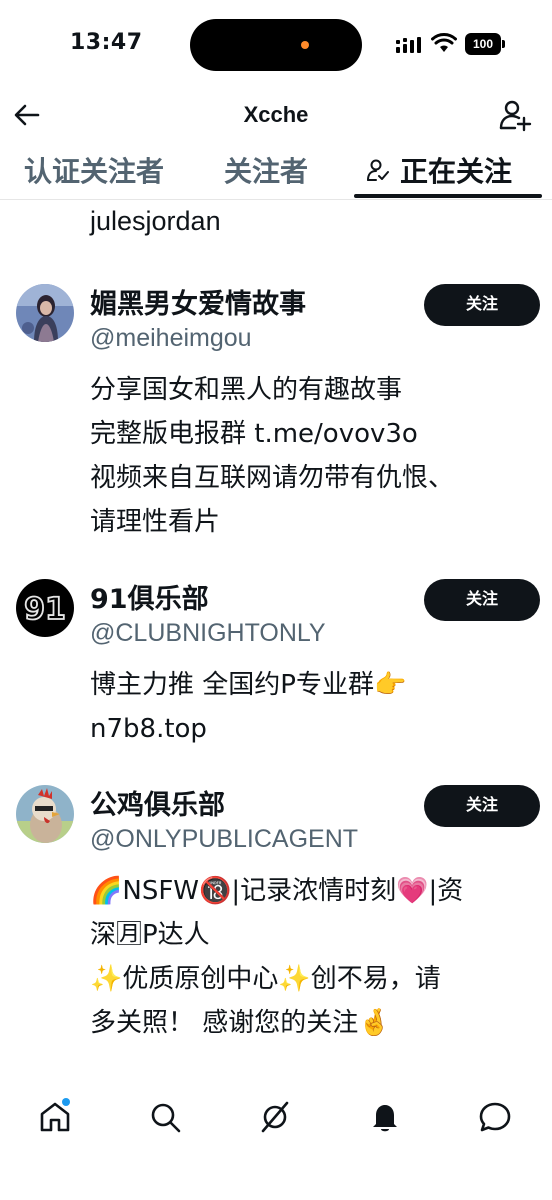  What do you see at coordinates (155, 221) in the screenshot?
I see `partial-bio-text: julesjordan` at bounding box center [155, 221].